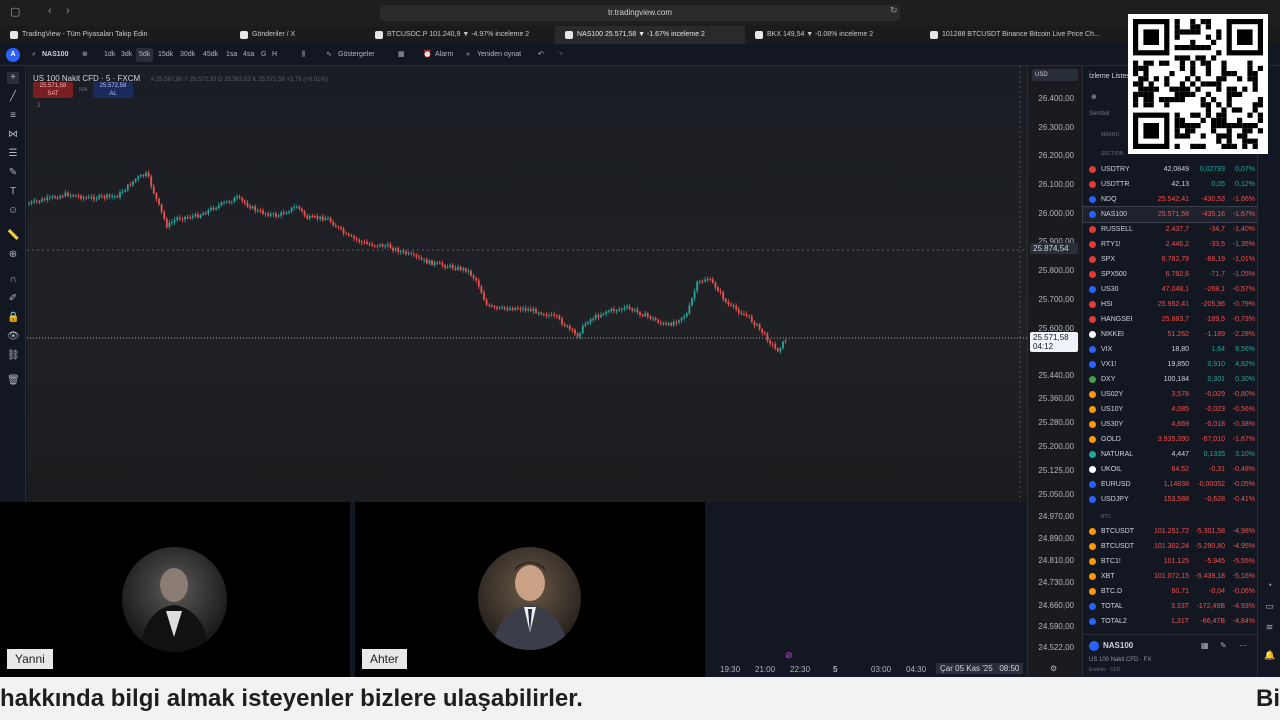 Image resolution: width=1280 pixels, height=720 pixels. What do you see at coordinates (13, 97) in the screenshot?
I see `trendline-icon: ╱` at bounding box center [13, 97].